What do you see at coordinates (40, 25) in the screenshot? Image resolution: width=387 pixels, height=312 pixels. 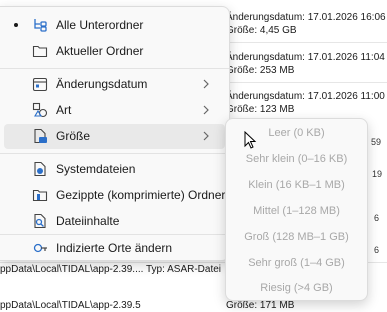 I see `subfolders-icon` at bounding box center [40, 25].